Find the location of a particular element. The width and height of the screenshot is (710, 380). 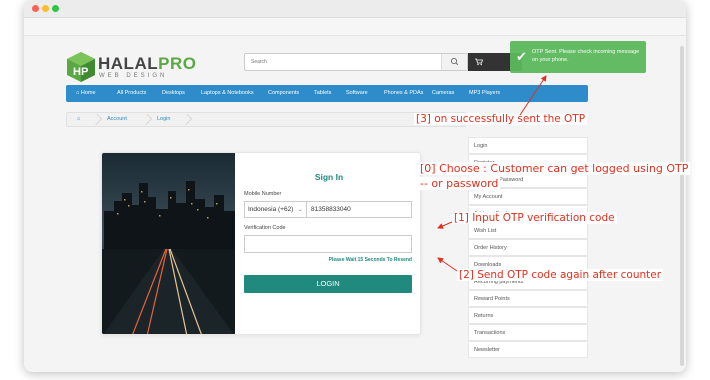

minimize-window-button is located at coordinates (45, 8).